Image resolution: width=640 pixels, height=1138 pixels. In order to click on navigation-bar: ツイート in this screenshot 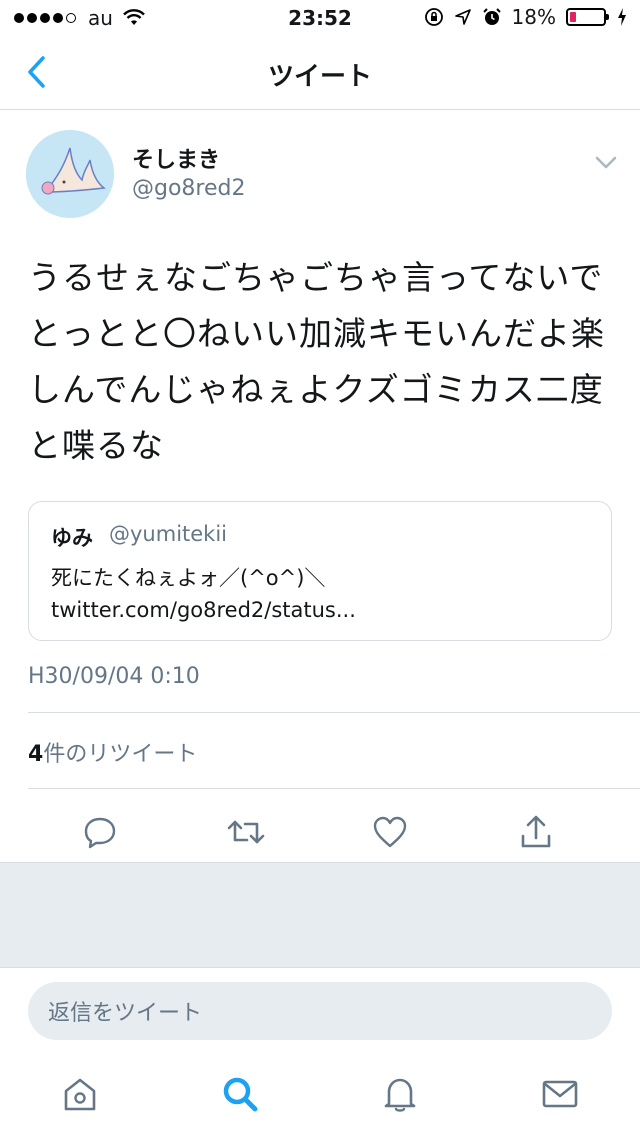, I will do `click(320, 73)`.